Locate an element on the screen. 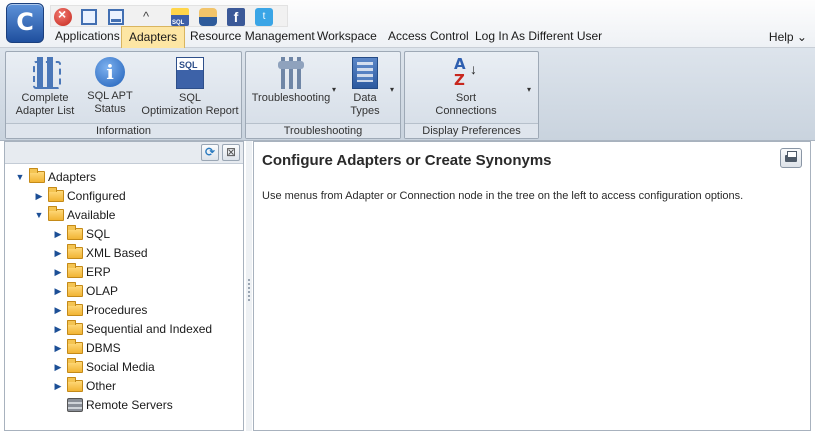  tree-node-label: SQL is located at coordinates (98, 234).